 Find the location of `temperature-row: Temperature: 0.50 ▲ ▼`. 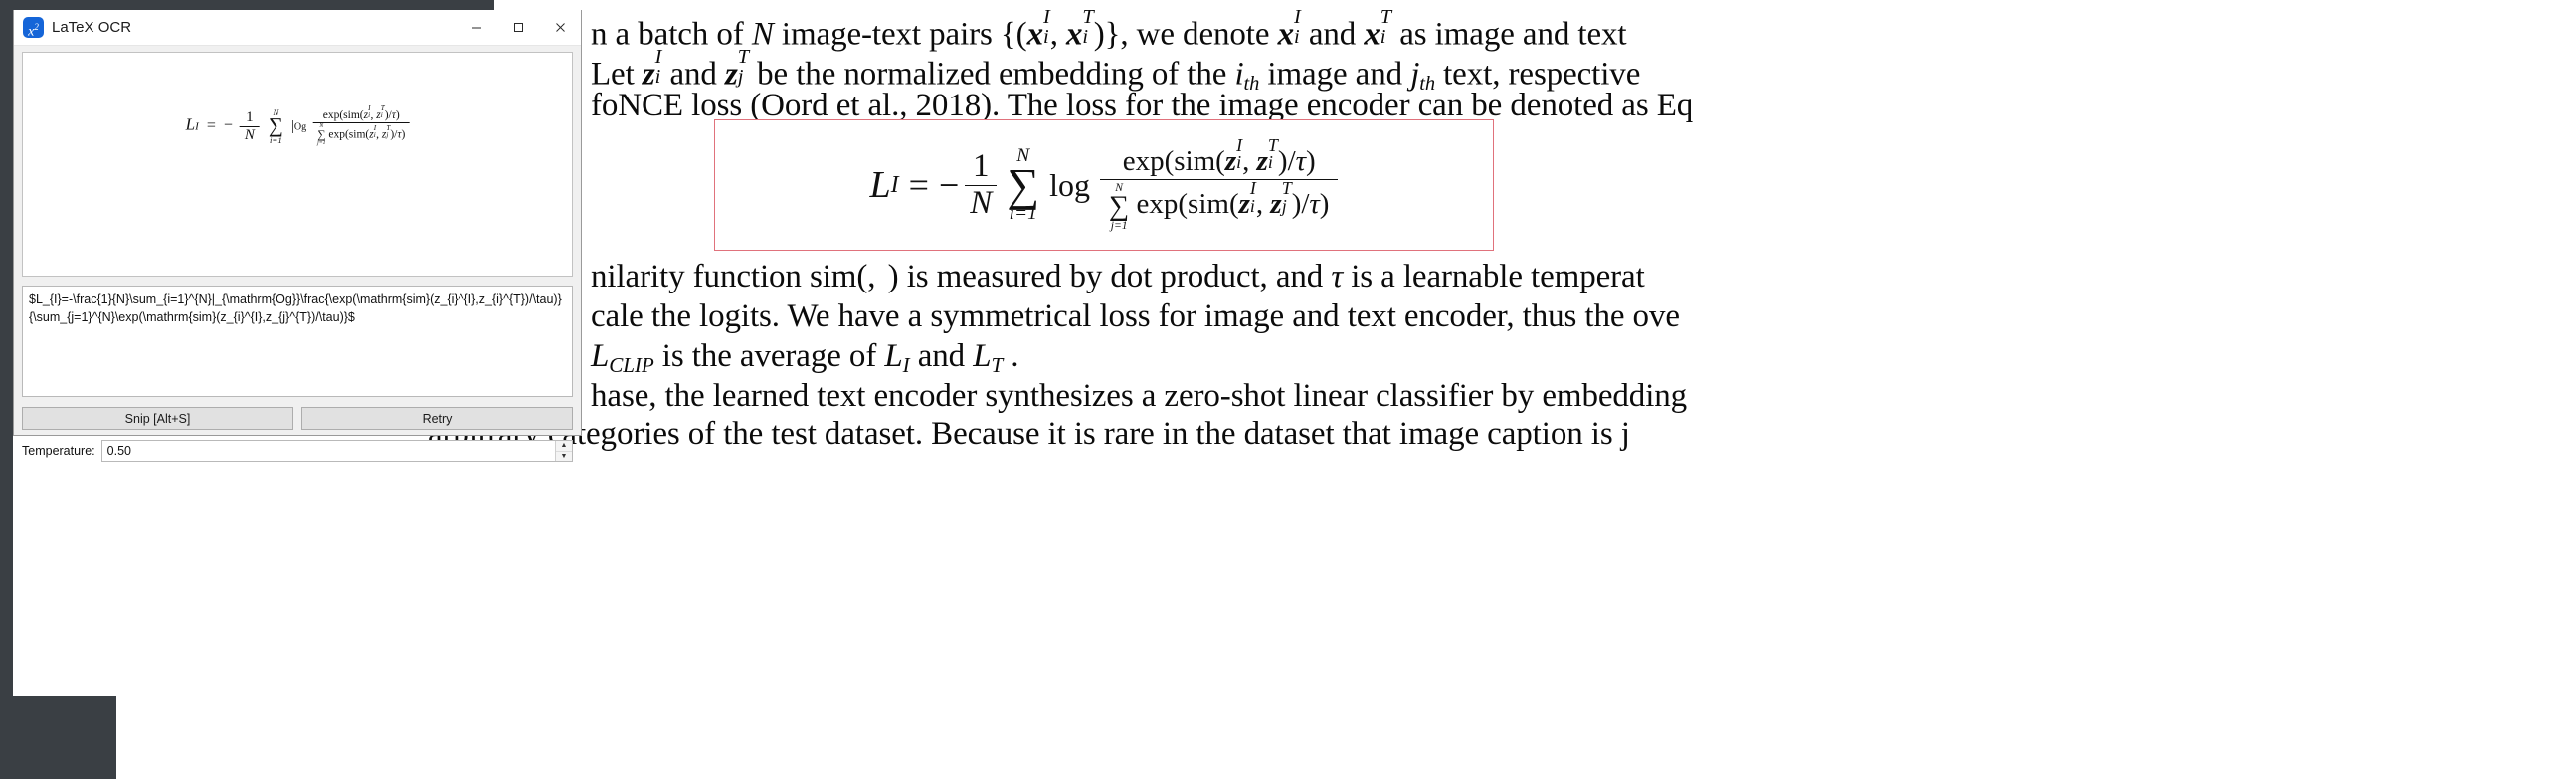

temperature-row: Temperature: 0.50 ▲ ▼ is located at coordinates (297, 452).